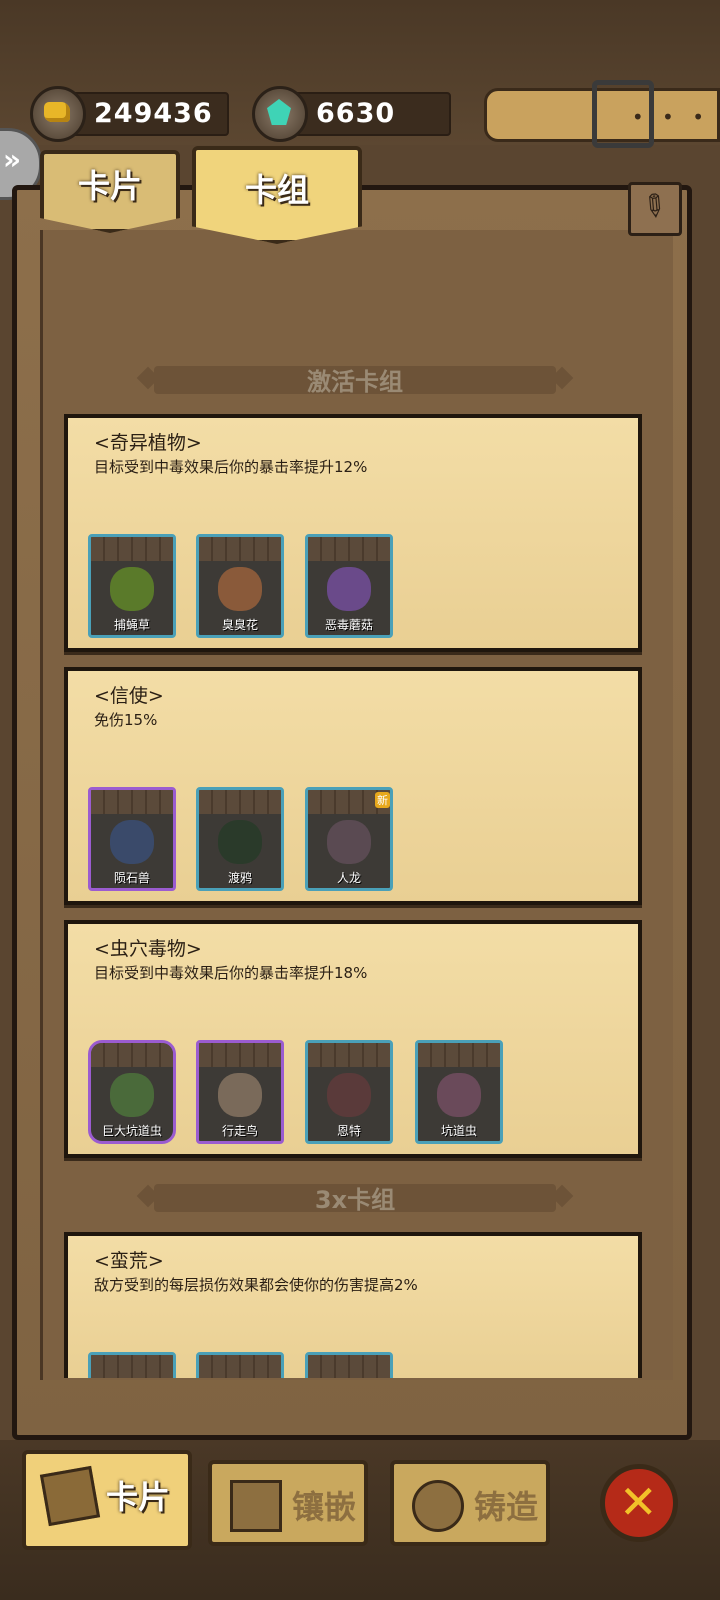 This screenshot has width=720, height=1600. I want to click on section-header-active: 激活卡组, so click(355, 378).